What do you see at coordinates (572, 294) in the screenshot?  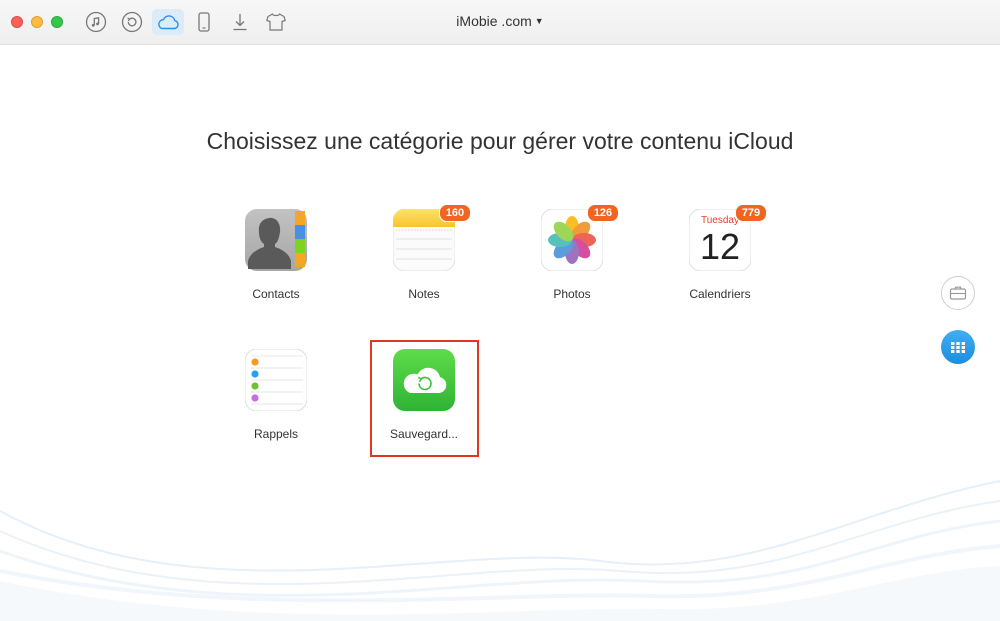 I see `category-label: Photos` at bounding box center [572, 294].